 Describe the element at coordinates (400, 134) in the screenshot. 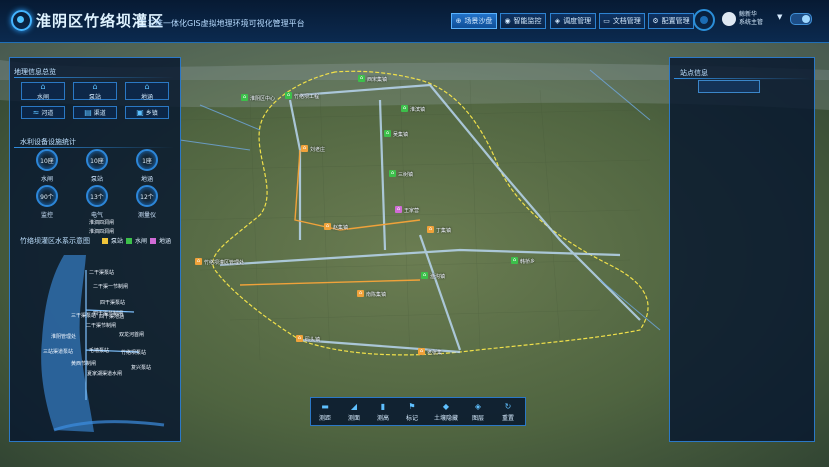

I see `map-label: 吴集镇` at that location.